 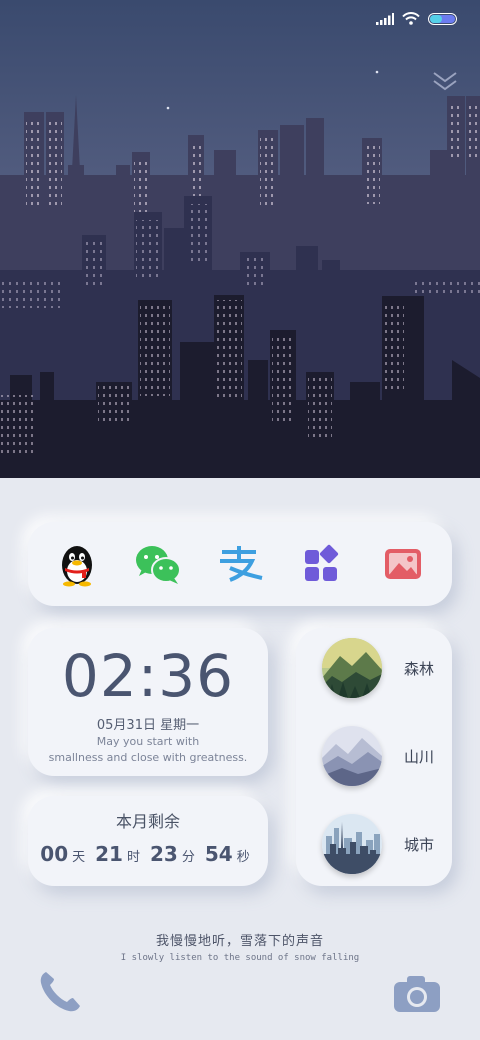 I want to click on apps-icon, so click(x=322, y=564).